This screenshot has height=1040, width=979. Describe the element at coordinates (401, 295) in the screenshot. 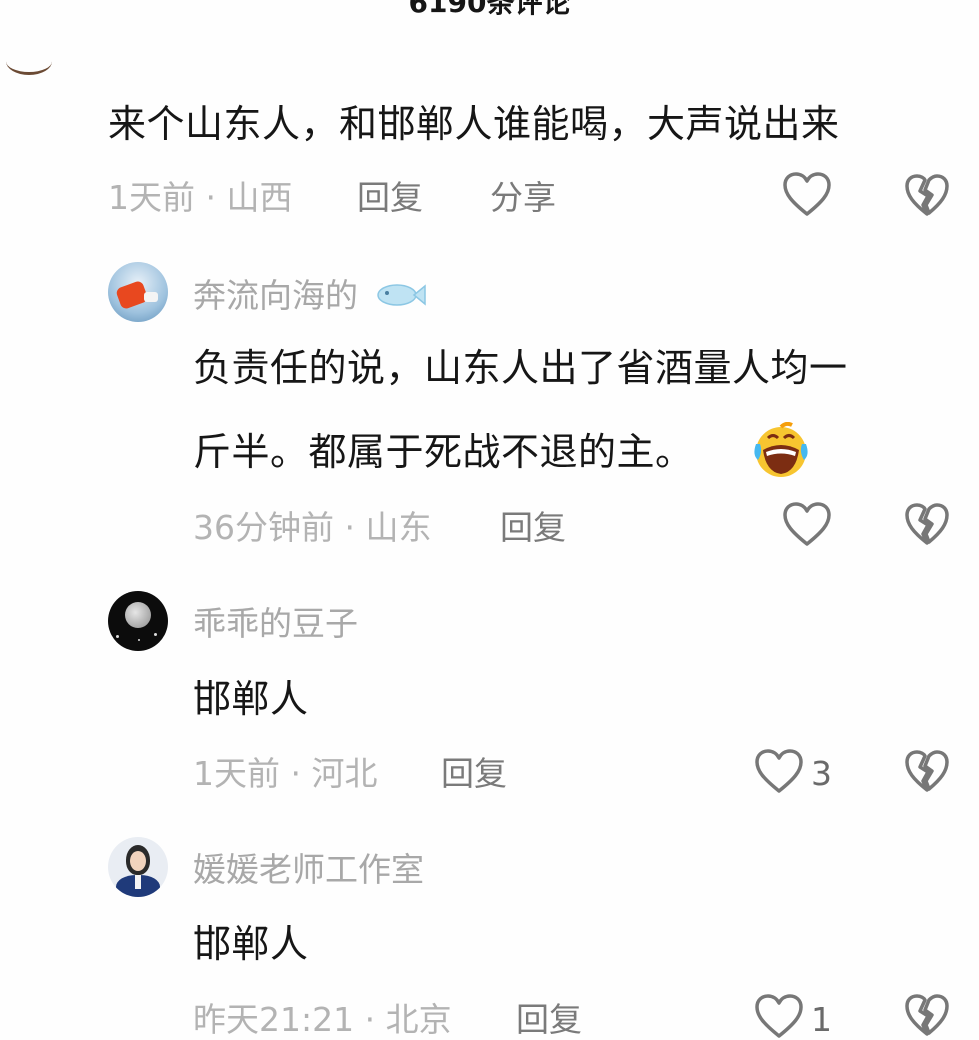

I see `fish-icon` at that location.